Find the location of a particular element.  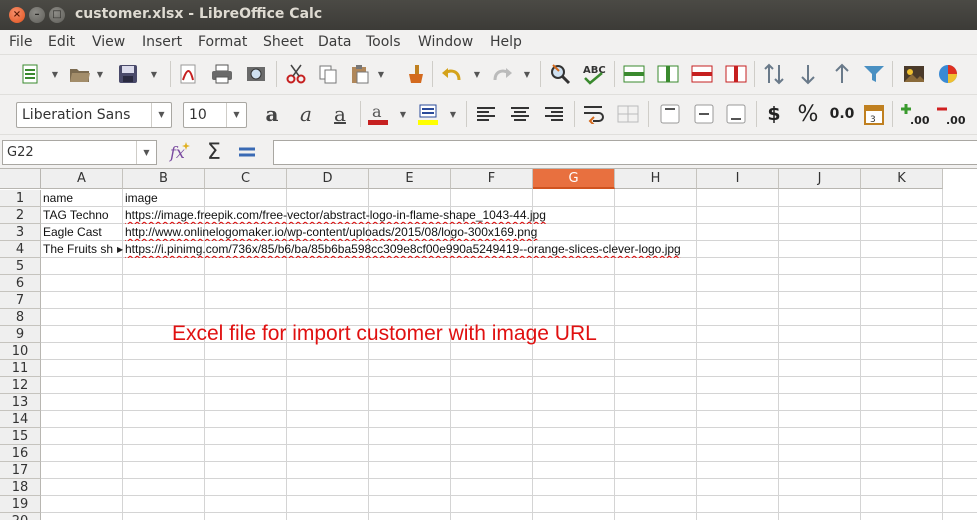

font-name-combobox: Liberation Sans ▼ is located at coordinates (94, 115).